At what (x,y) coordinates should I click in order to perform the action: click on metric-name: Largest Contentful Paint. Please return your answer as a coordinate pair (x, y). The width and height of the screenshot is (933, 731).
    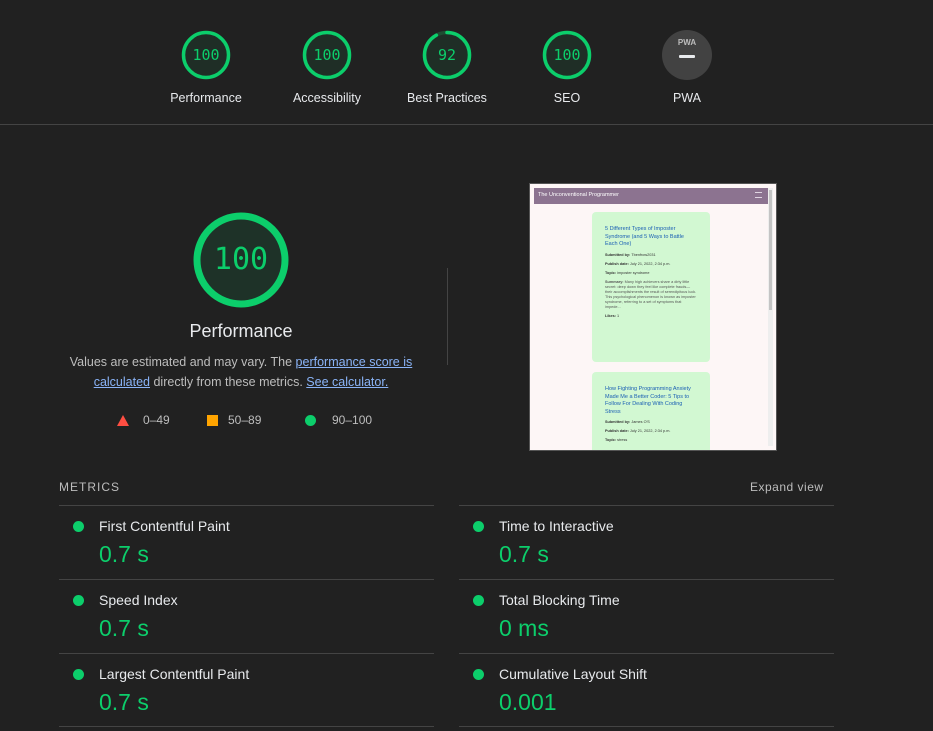
    Looking at the image, I should click on (174, 674).